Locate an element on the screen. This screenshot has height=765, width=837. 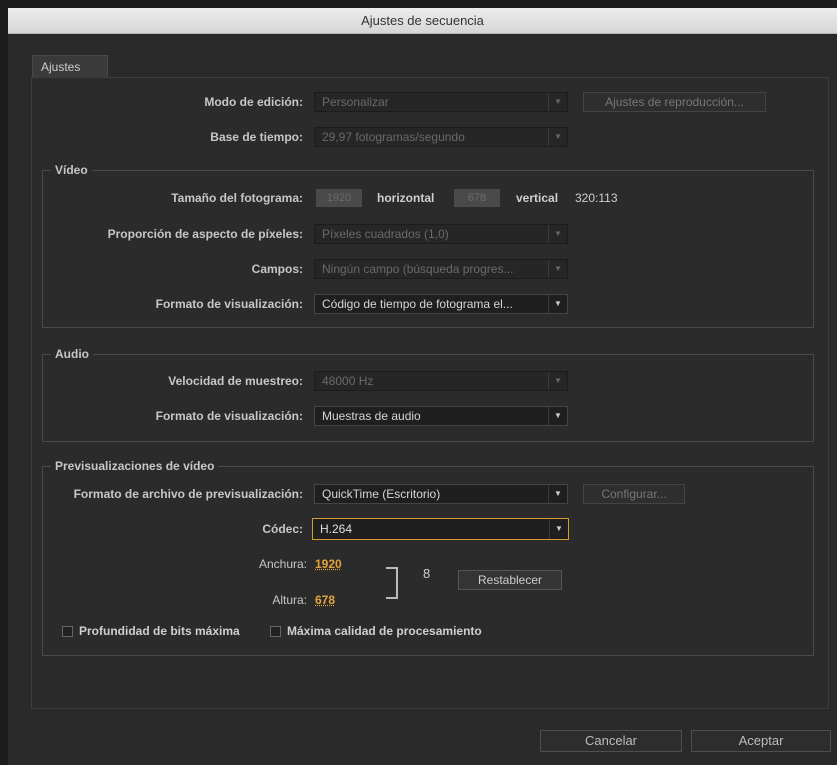
edit-mode-value: Personalizar is located at coordinates (355, 102).